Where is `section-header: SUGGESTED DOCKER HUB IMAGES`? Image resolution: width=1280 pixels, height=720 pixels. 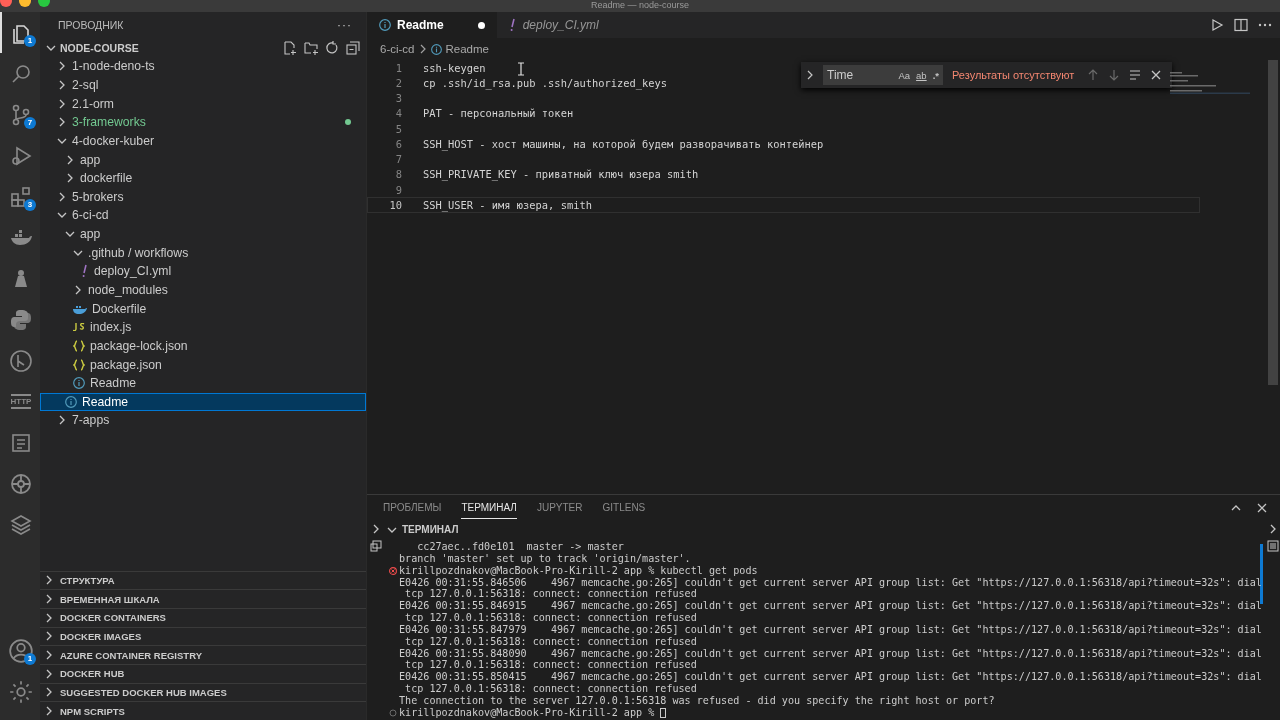 section-header: SUGGESTED DOCKER HUB IMAGES is located at coordinates (203, 692).